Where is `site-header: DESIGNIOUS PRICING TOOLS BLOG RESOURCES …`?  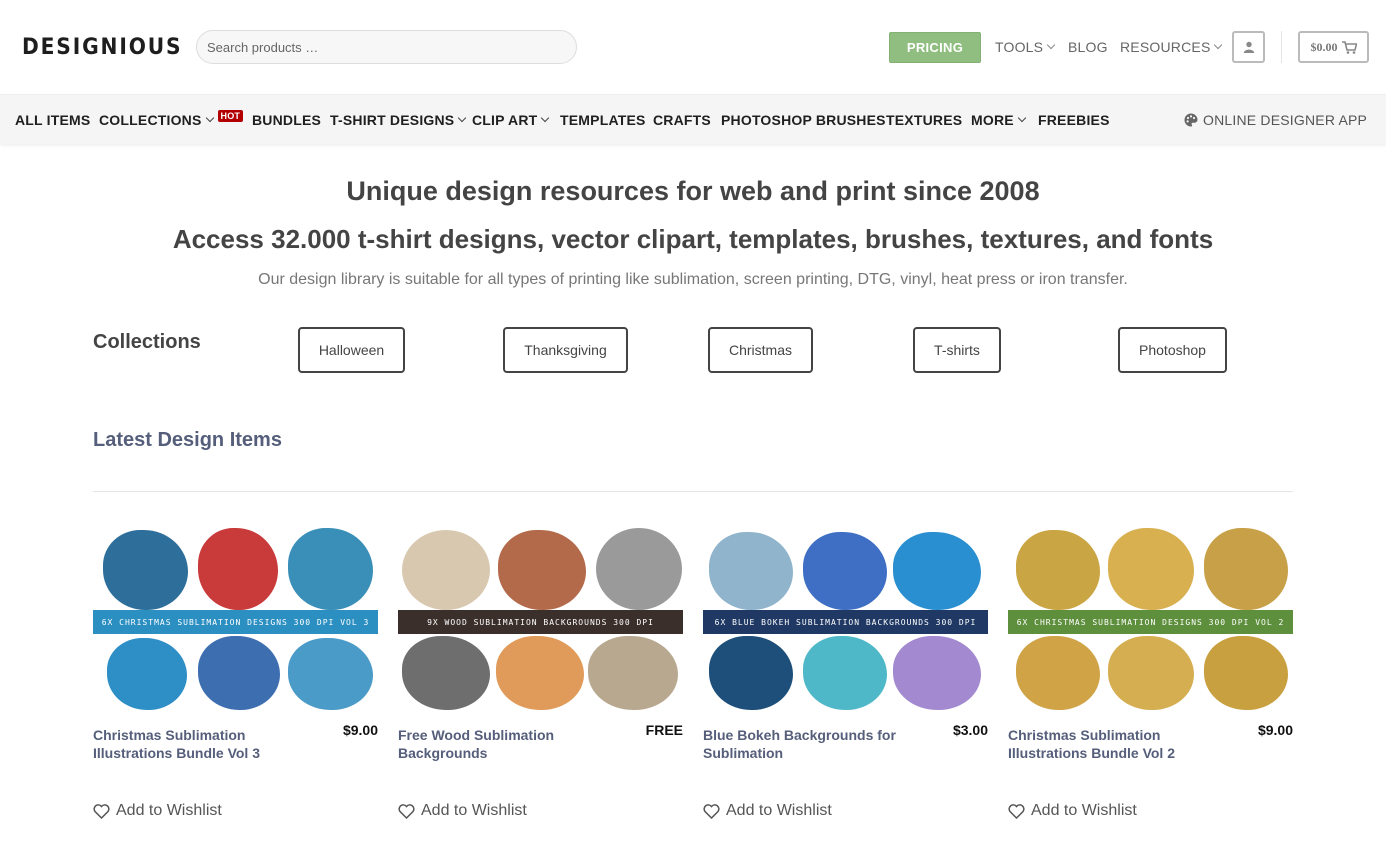 site-header: DESIGNIOUS PRICING TOOLS BLOG RESOURCES … is located at coordinates (693, 47).